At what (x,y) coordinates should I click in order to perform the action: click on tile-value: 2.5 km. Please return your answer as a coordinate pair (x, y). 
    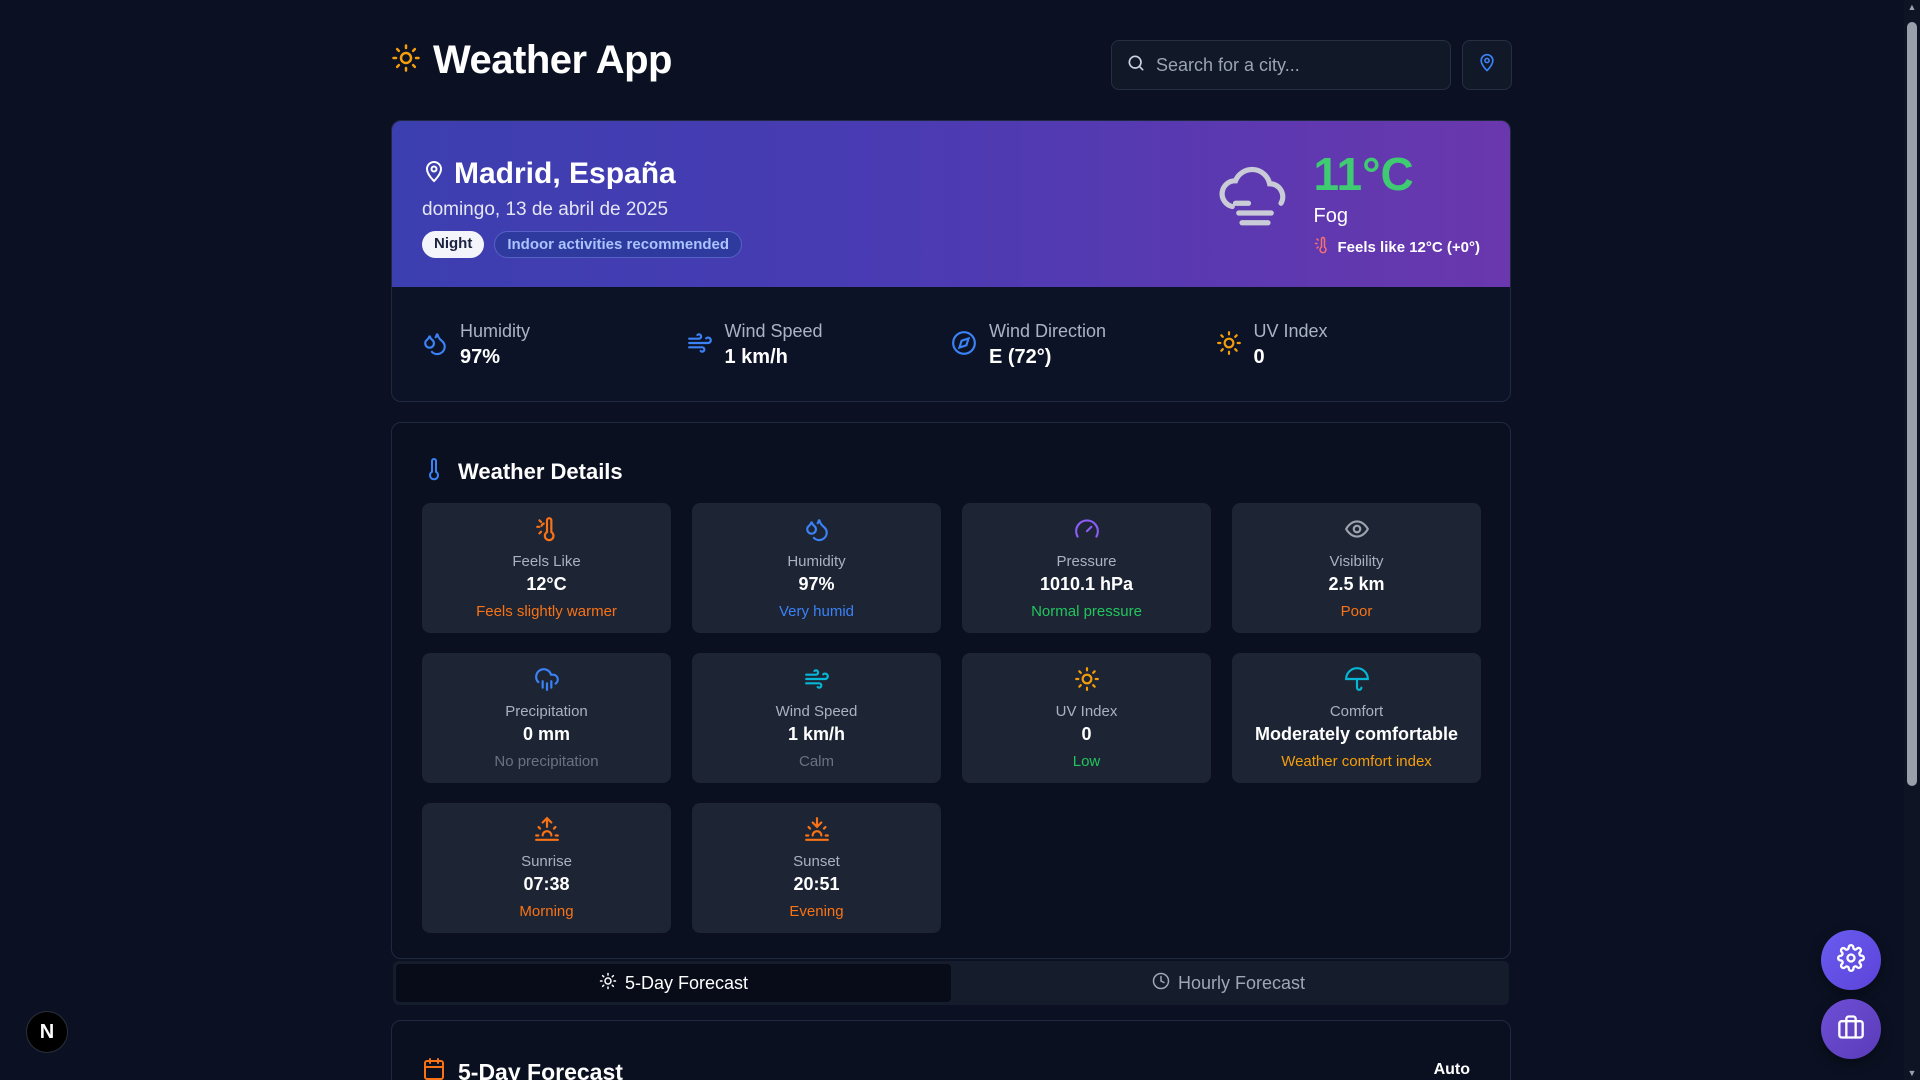
    Looking at the image, I should click on (1356, 584).